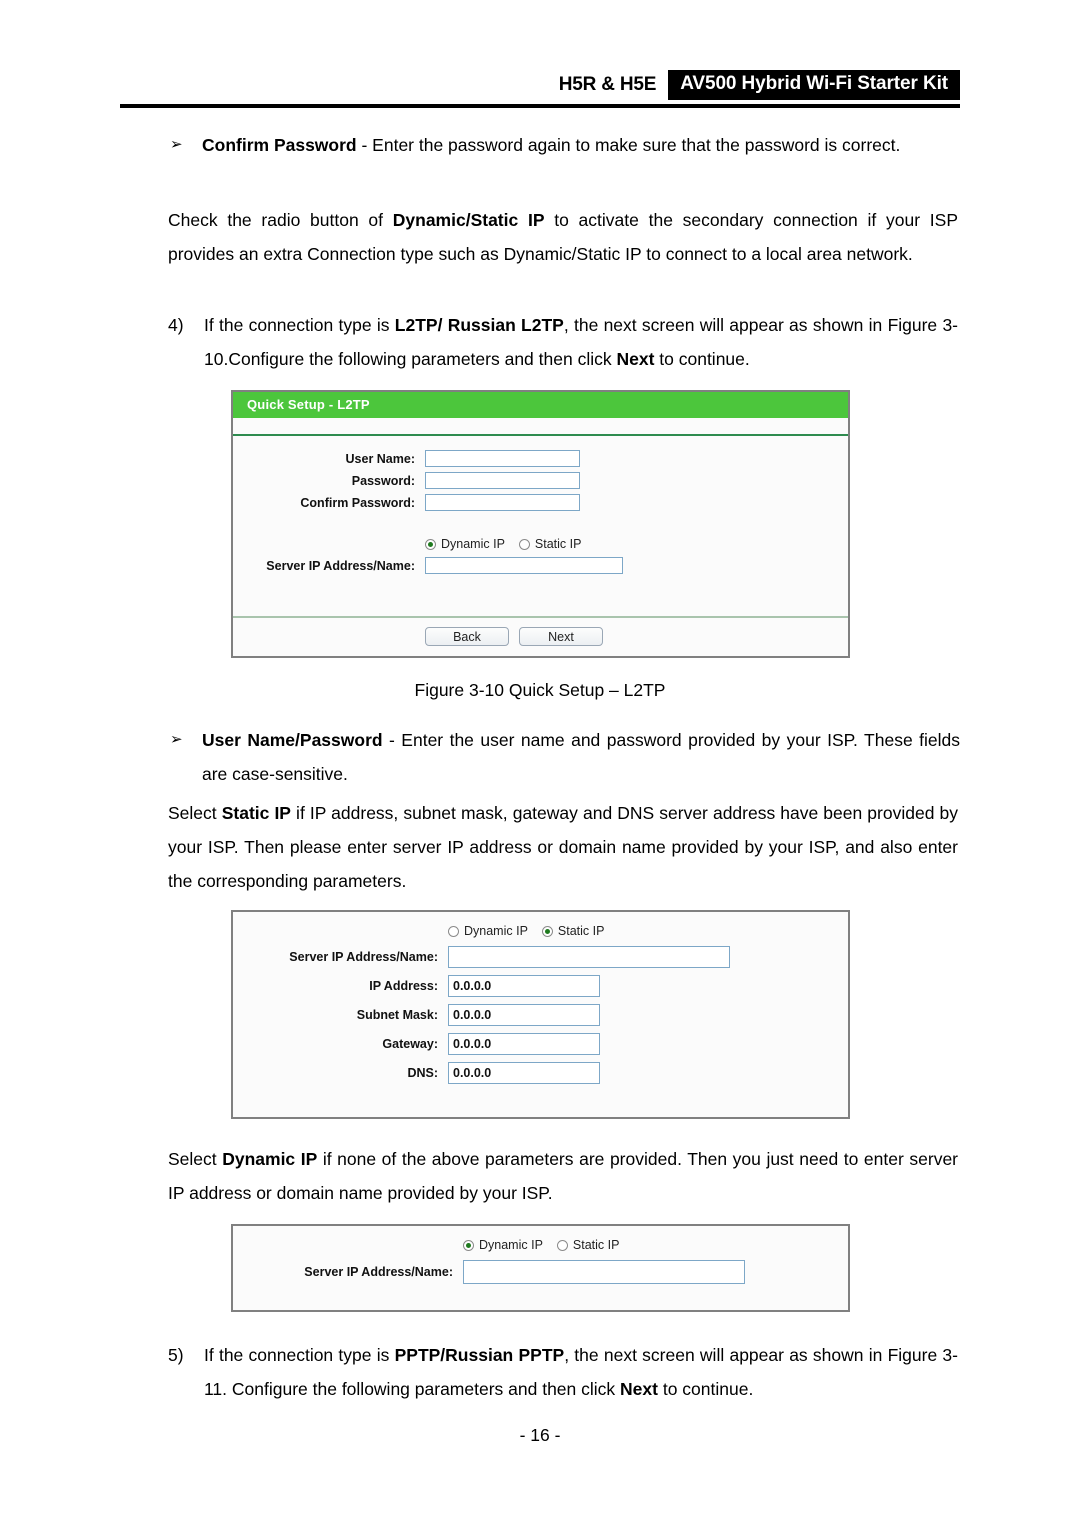 This screenshot has height=1527, width=1080. I want to click on input-dns: 0.0.0.0, so click(524, 1073).